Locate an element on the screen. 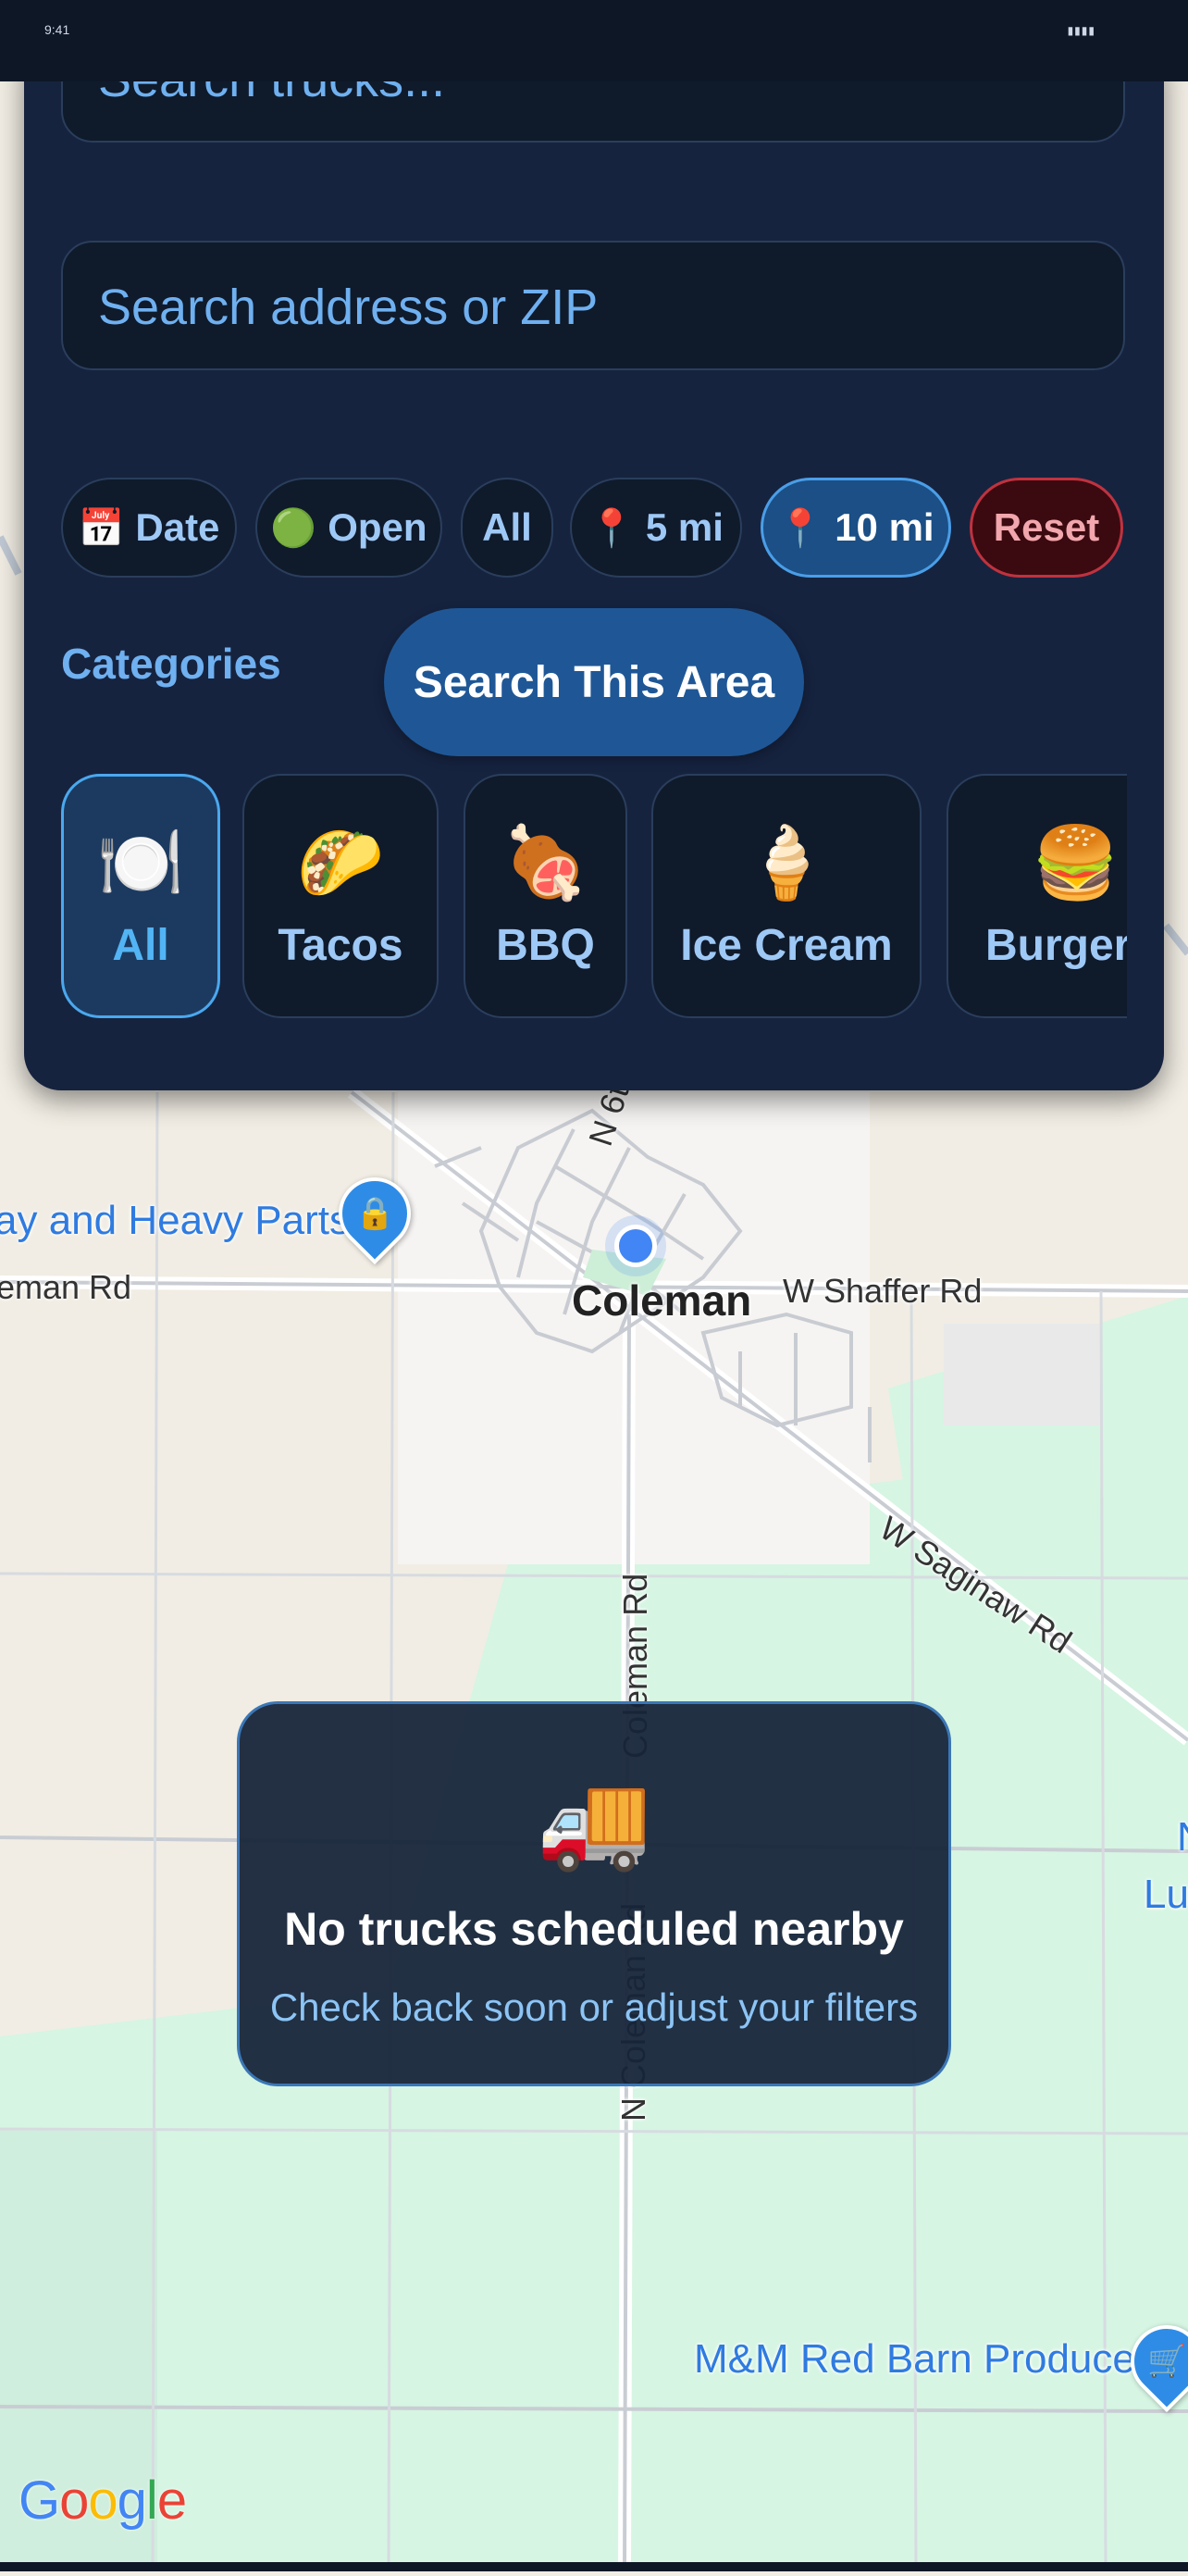 The height and width of the screenshot is (2576, 1188). category-bbq: 🍖 BBQ is located at coordinates (545, 896).